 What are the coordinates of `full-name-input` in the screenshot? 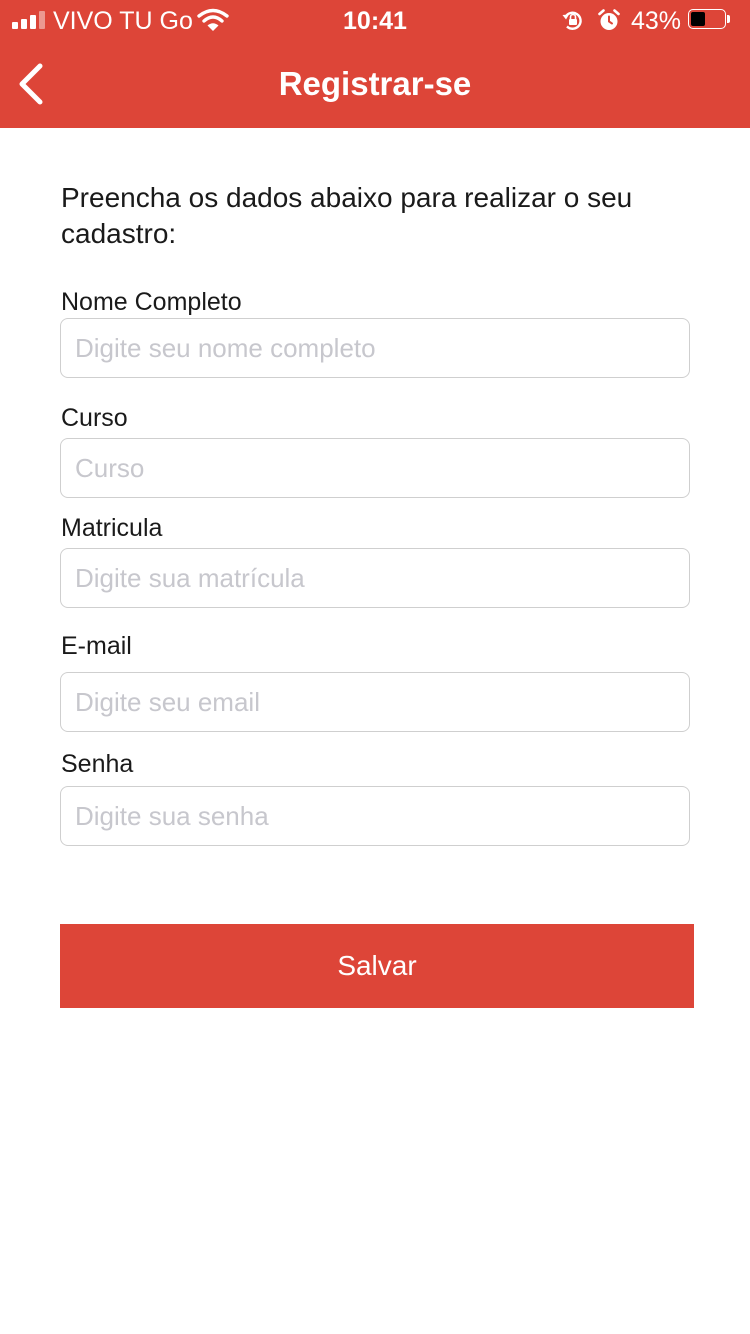 It's located at (375, 348).